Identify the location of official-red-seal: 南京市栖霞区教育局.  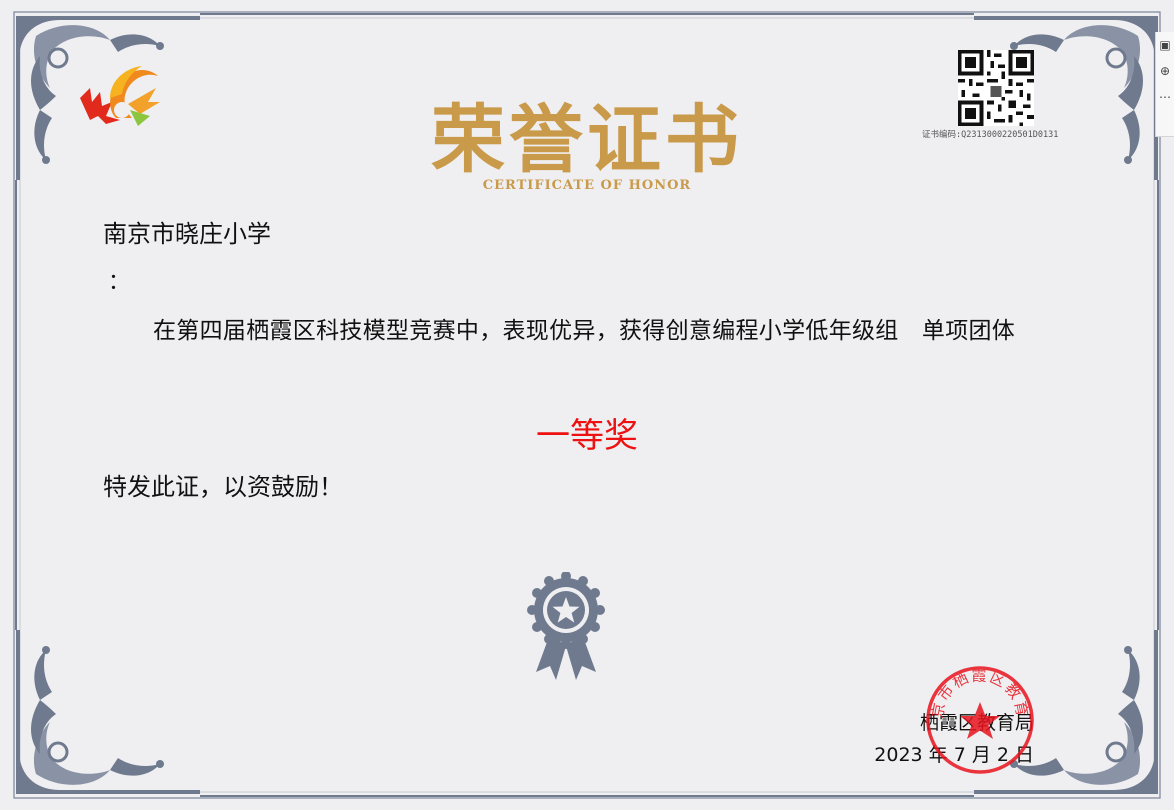
(979, 719).